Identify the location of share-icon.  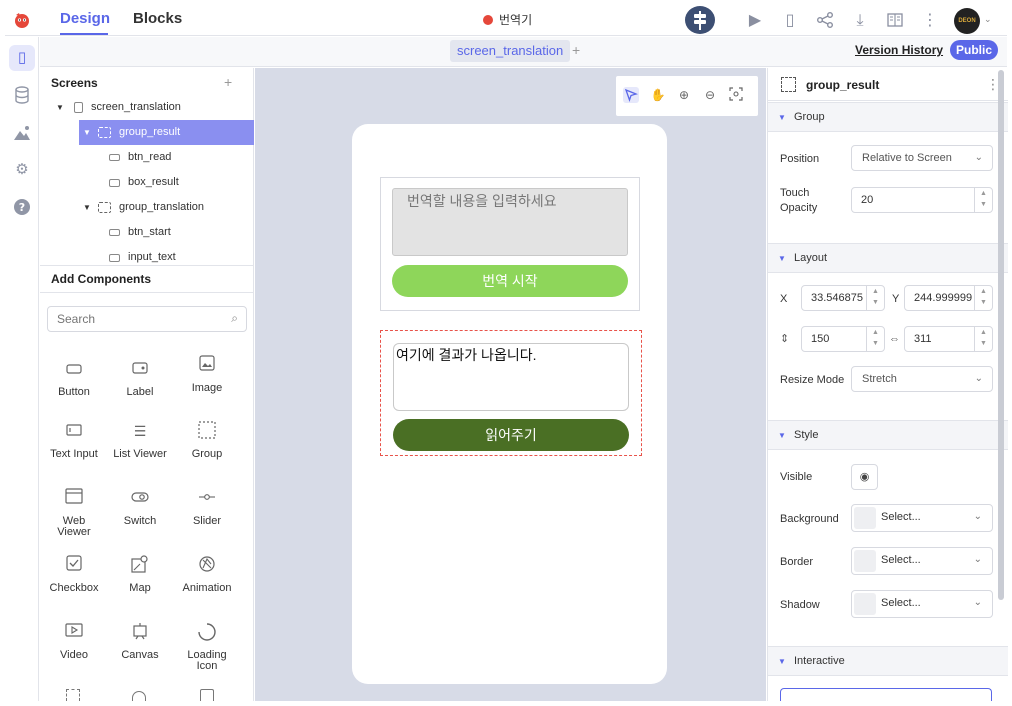
(825, 21).